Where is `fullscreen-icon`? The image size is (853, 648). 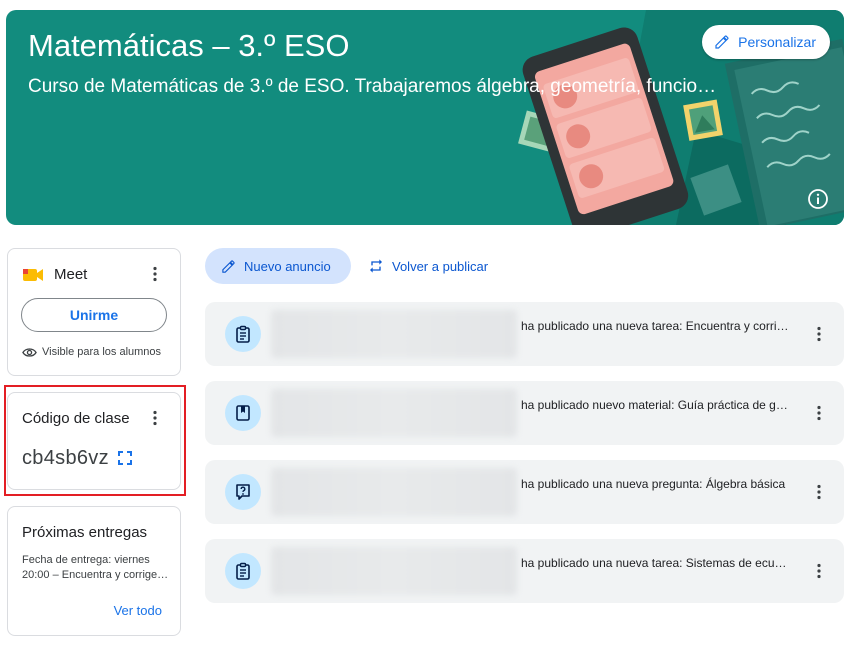 fullscreen-icon is located at coordinates (125, 458).